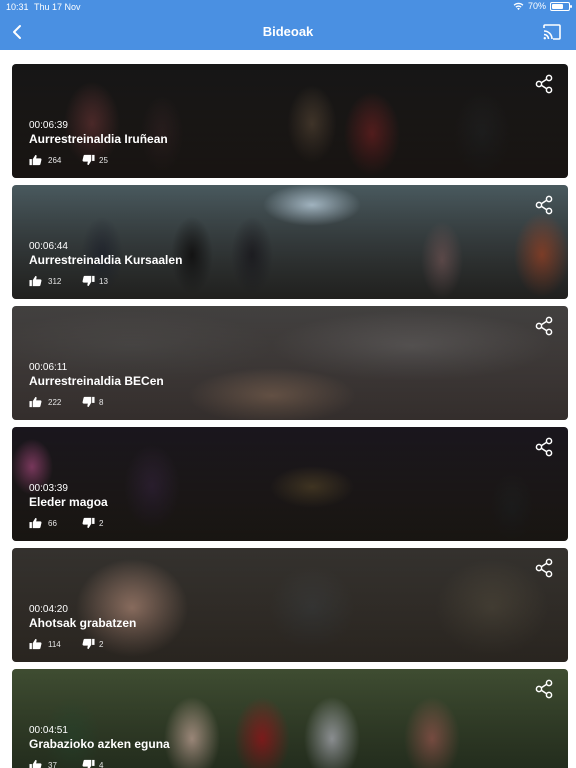 This screenshot has height=768, width=576. Describe the element at coordinates (557, 6) in the screenshot. I see `battery-level` at that location.